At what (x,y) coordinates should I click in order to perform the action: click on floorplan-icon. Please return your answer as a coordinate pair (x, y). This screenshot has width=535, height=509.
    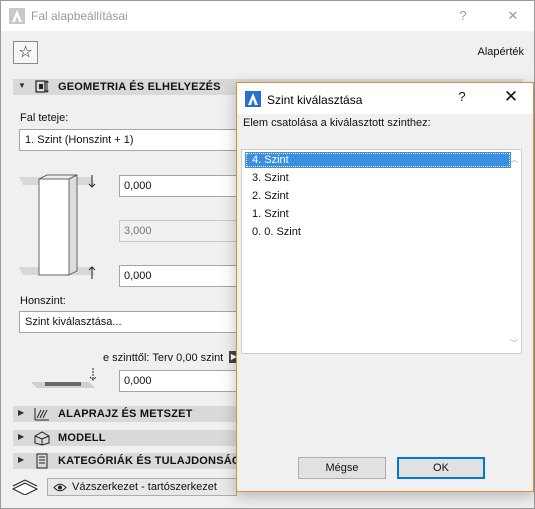
    Looking at the image, I should click on (41, 414).